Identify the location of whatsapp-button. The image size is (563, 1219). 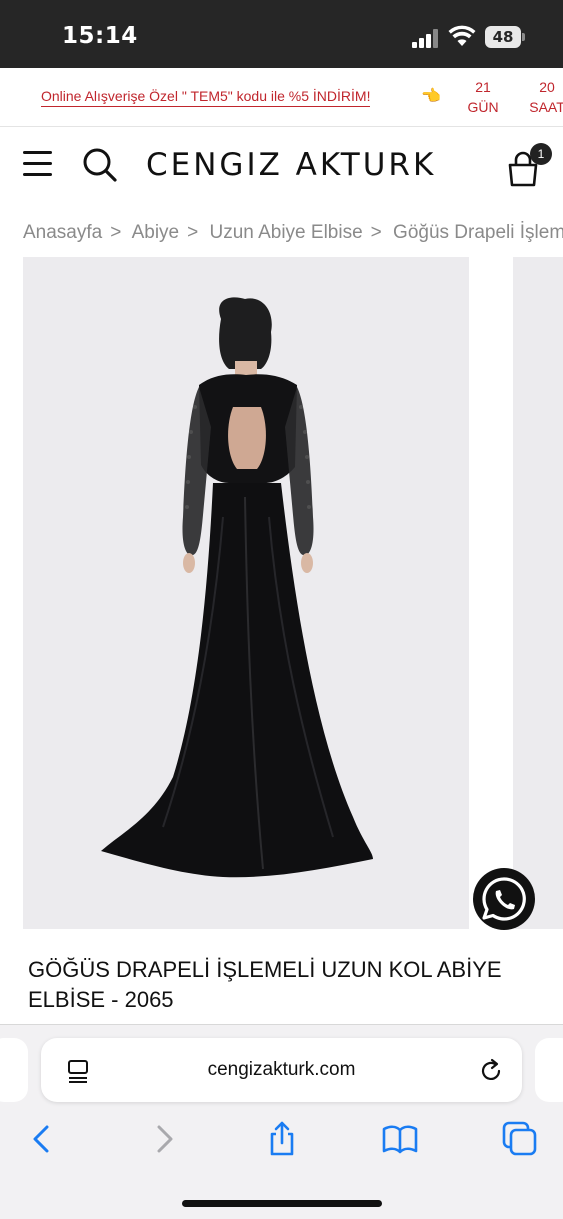
(504, 899).